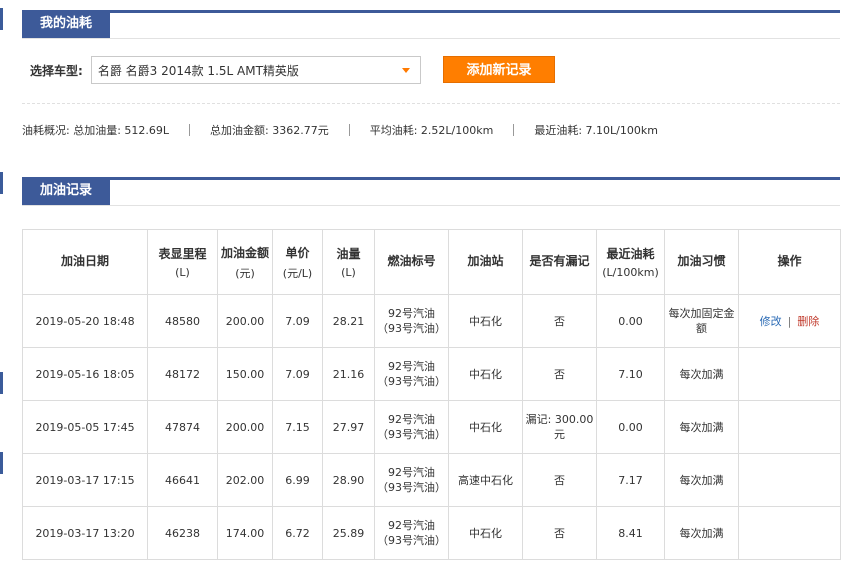  What do you see at coordinates (596, 130) in the screenshot?
I see `summary-recent: 最近油耗: 7.10L/100km` at bounding box center [596, 130].